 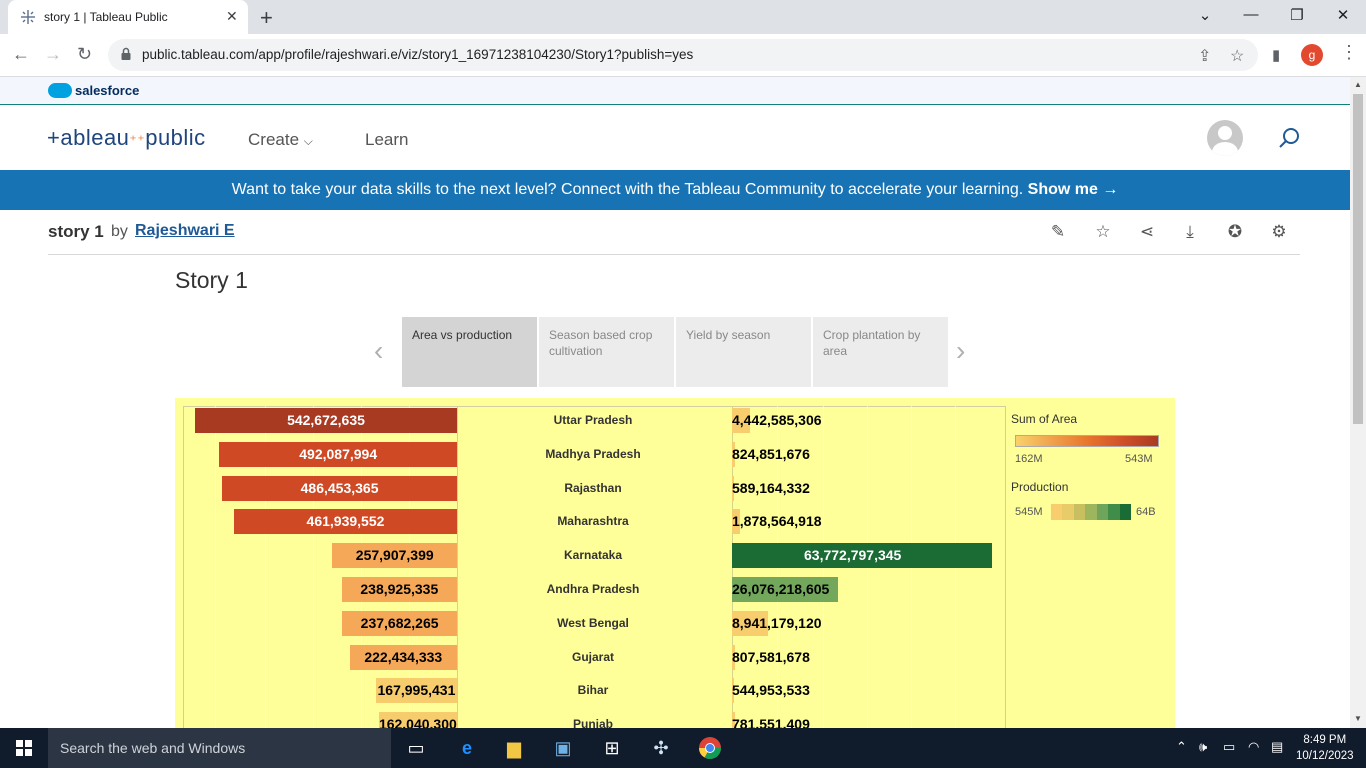 What do you see at coordinates (416, 691) in the screenshot?
I see `area-bar: 167,995,431` at bounding box center [416, 691].